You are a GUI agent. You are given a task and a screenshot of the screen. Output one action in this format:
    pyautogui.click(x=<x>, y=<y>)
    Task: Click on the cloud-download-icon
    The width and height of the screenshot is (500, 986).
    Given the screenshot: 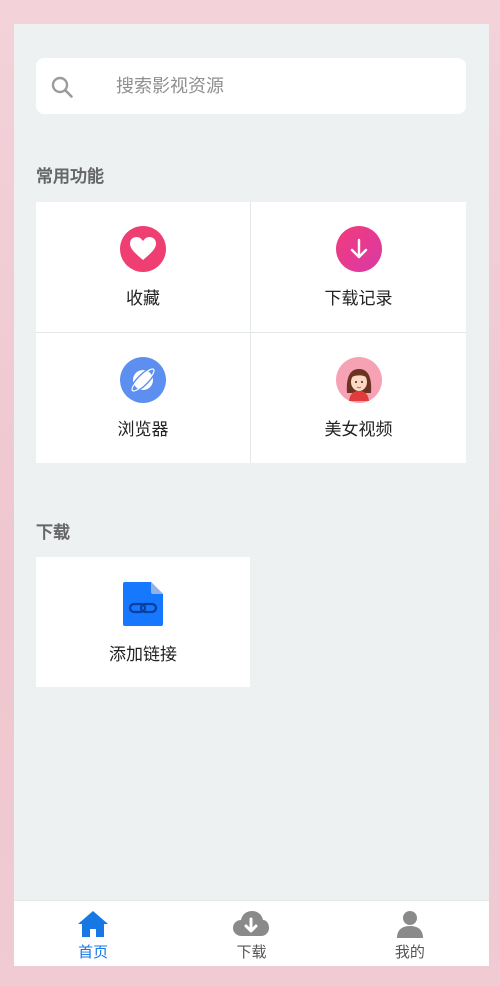 What is the action you would take?
    pyautogui.click(x=251, y=923)
    